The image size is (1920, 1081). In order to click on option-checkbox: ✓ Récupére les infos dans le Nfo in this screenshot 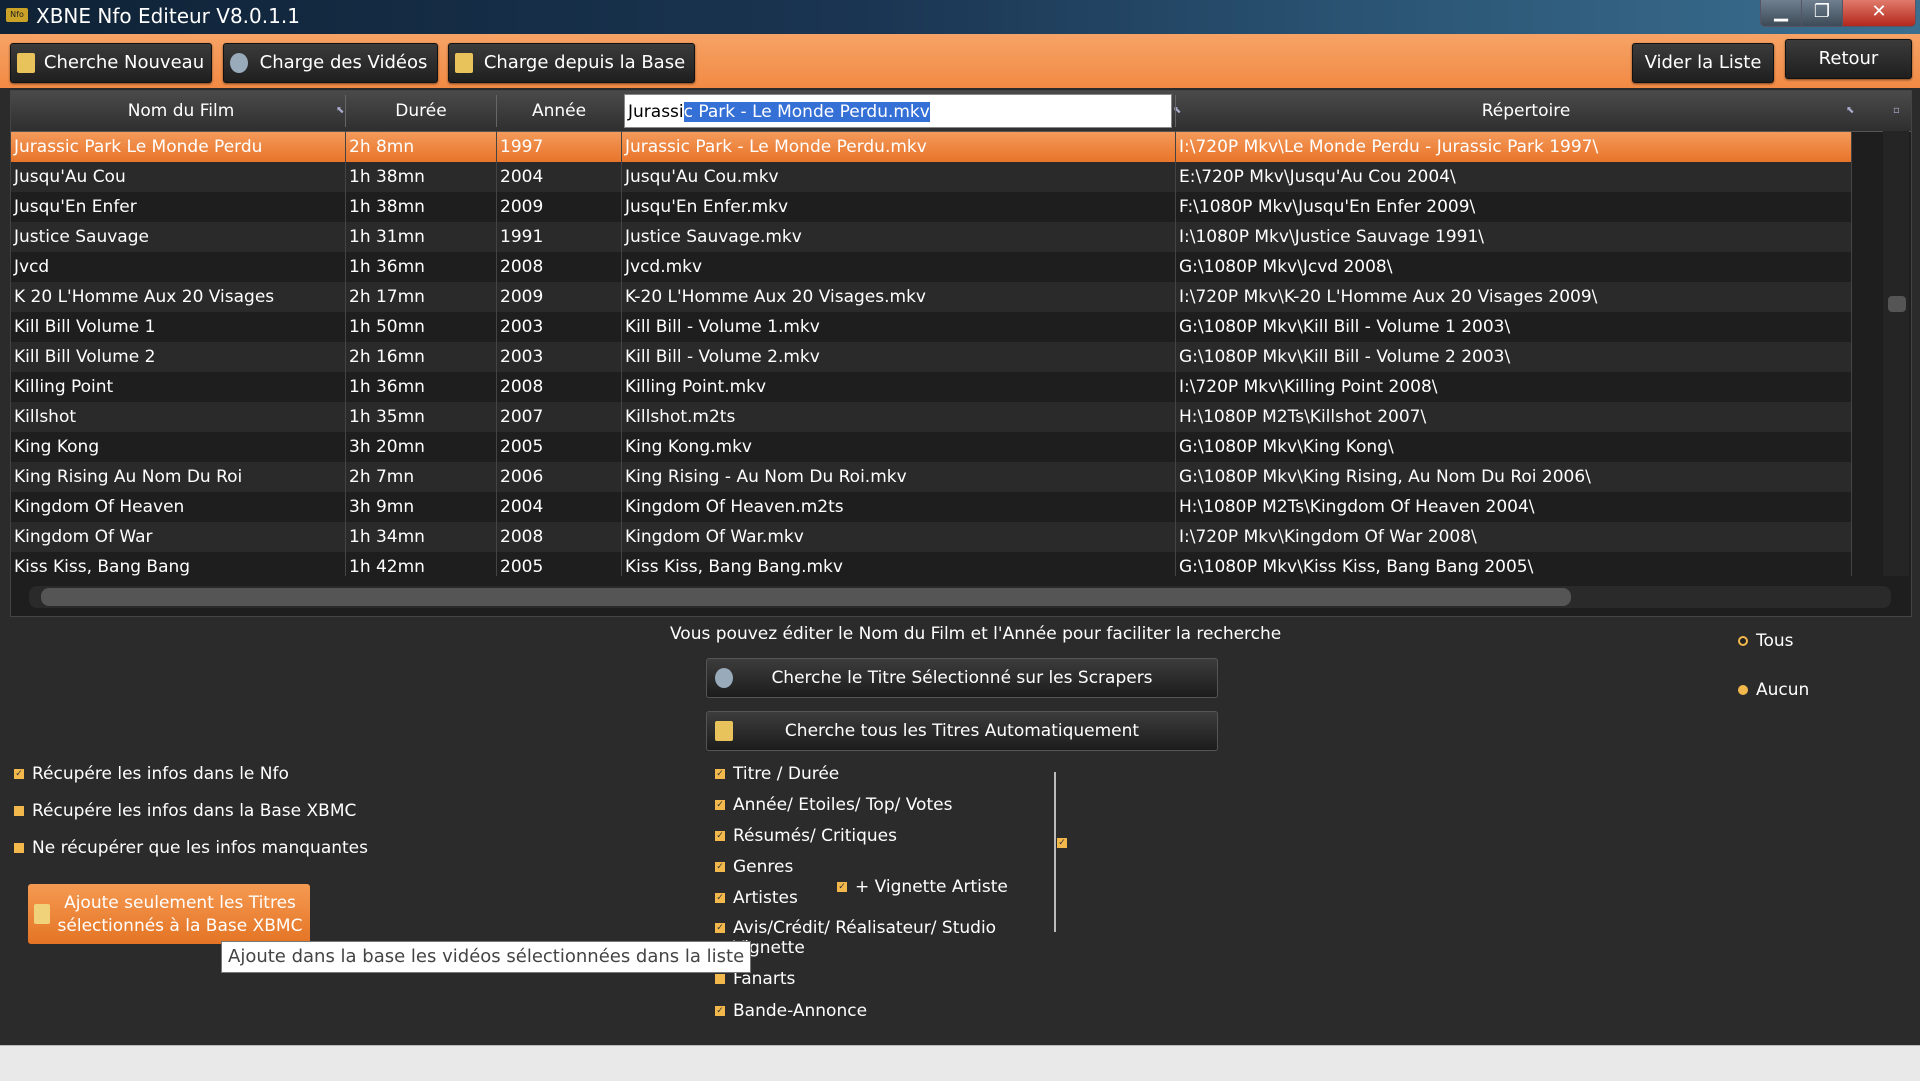, I will do `click(151, 774)`.